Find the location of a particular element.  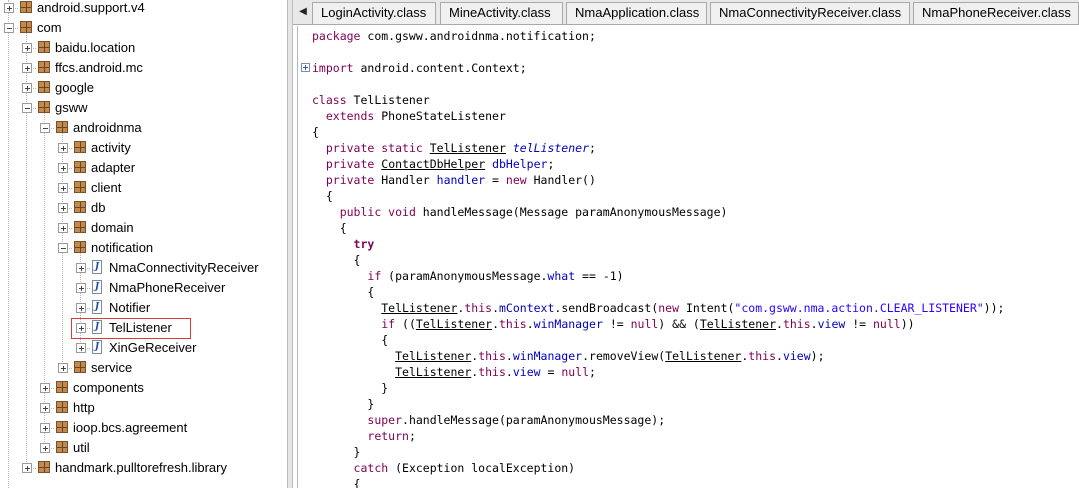

tree-item-label: components is located at coordinates (108, 387).